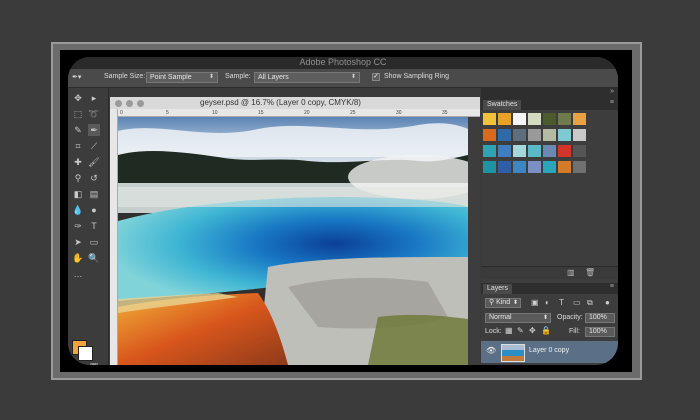  Describe the element at coordinates (78, 194) in the screenshot. I see `eraser-tool-icon: ◧` at that location.